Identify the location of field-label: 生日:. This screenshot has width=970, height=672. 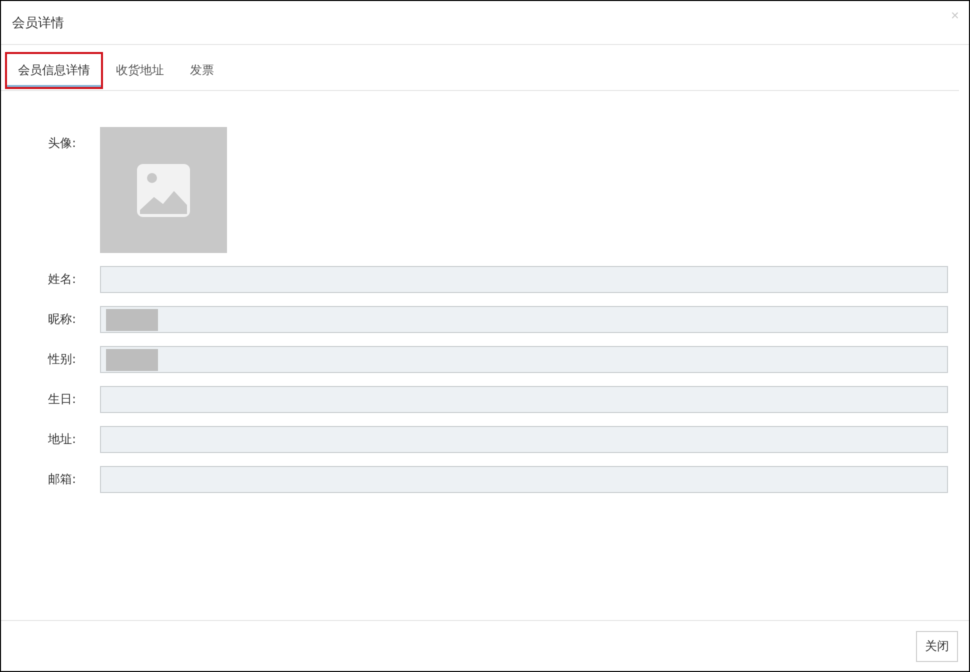
(62, 399).